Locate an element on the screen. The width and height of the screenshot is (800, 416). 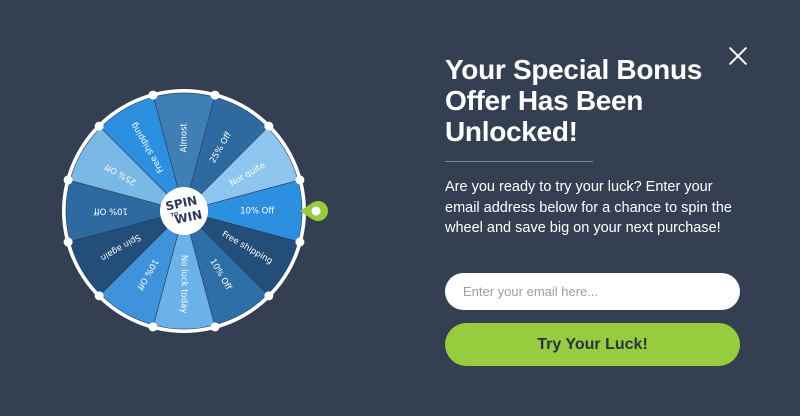
email-input is located at coordinates (592, 291).